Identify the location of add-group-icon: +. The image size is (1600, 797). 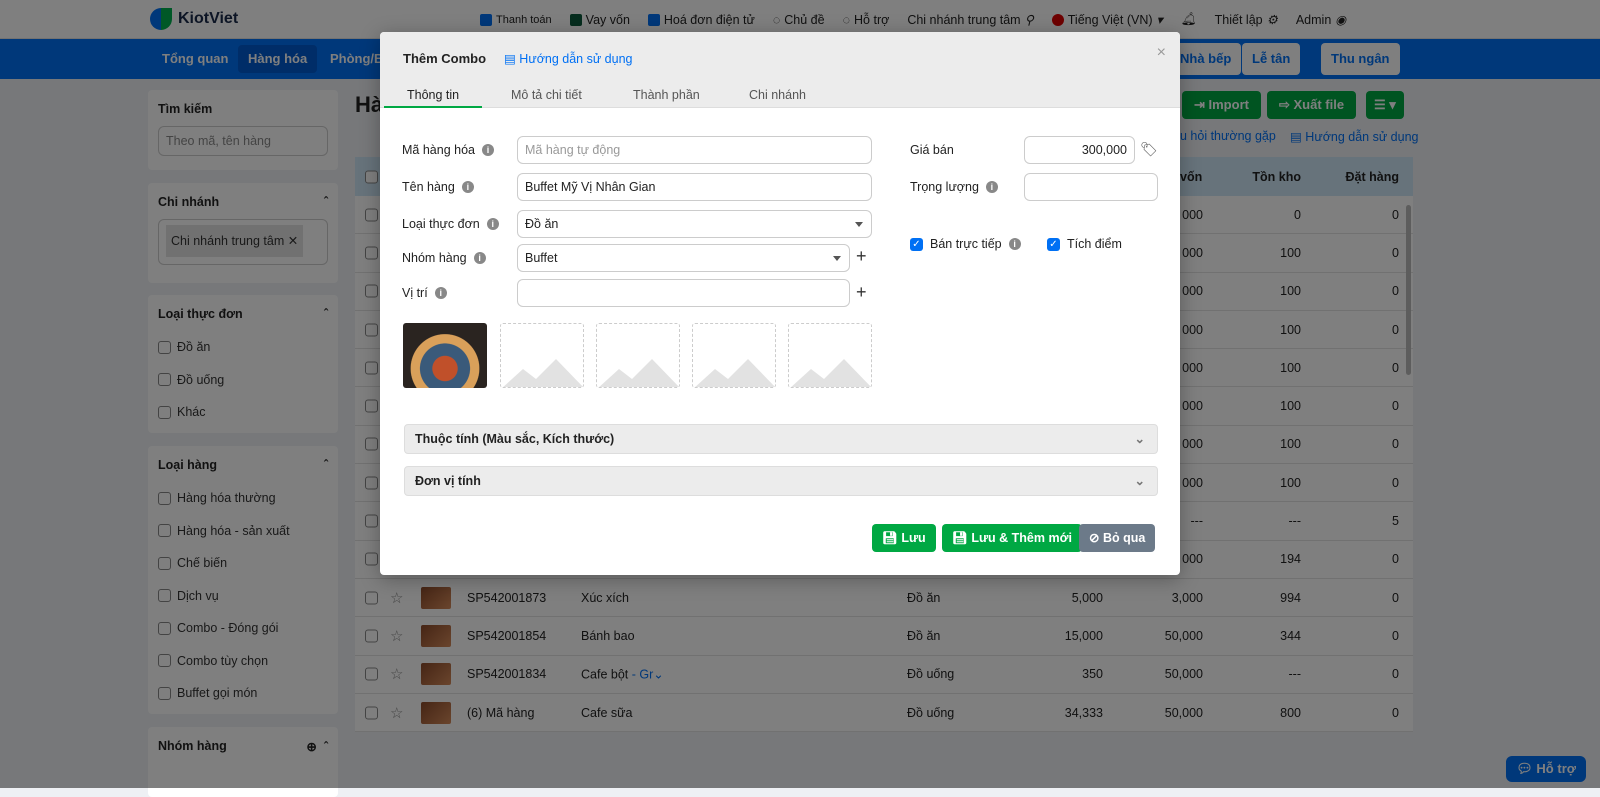
(861, 256).